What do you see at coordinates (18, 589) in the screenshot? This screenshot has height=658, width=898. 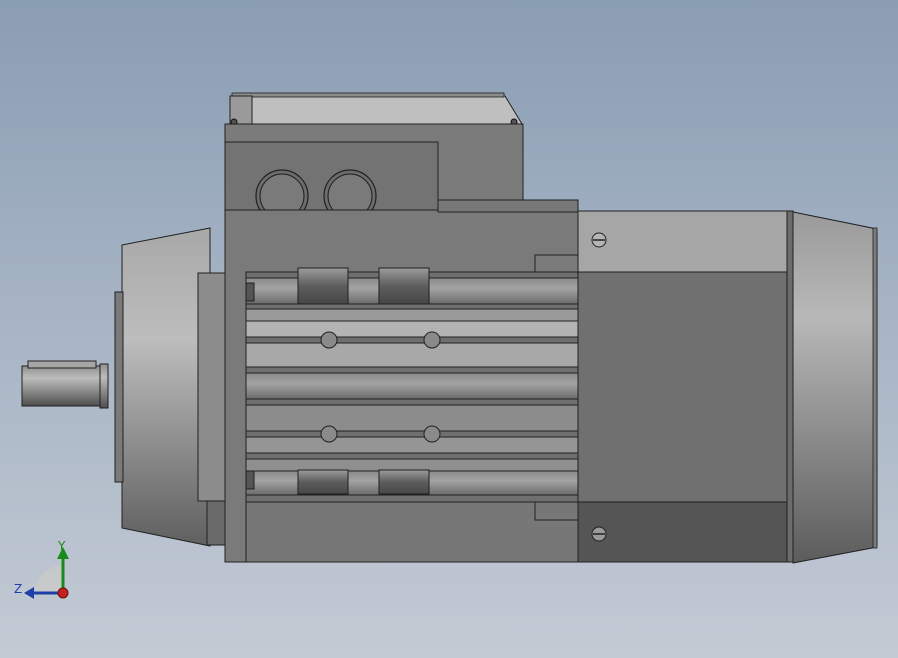 I see `z-axis-label: Z` at bounding box center [18, 589].